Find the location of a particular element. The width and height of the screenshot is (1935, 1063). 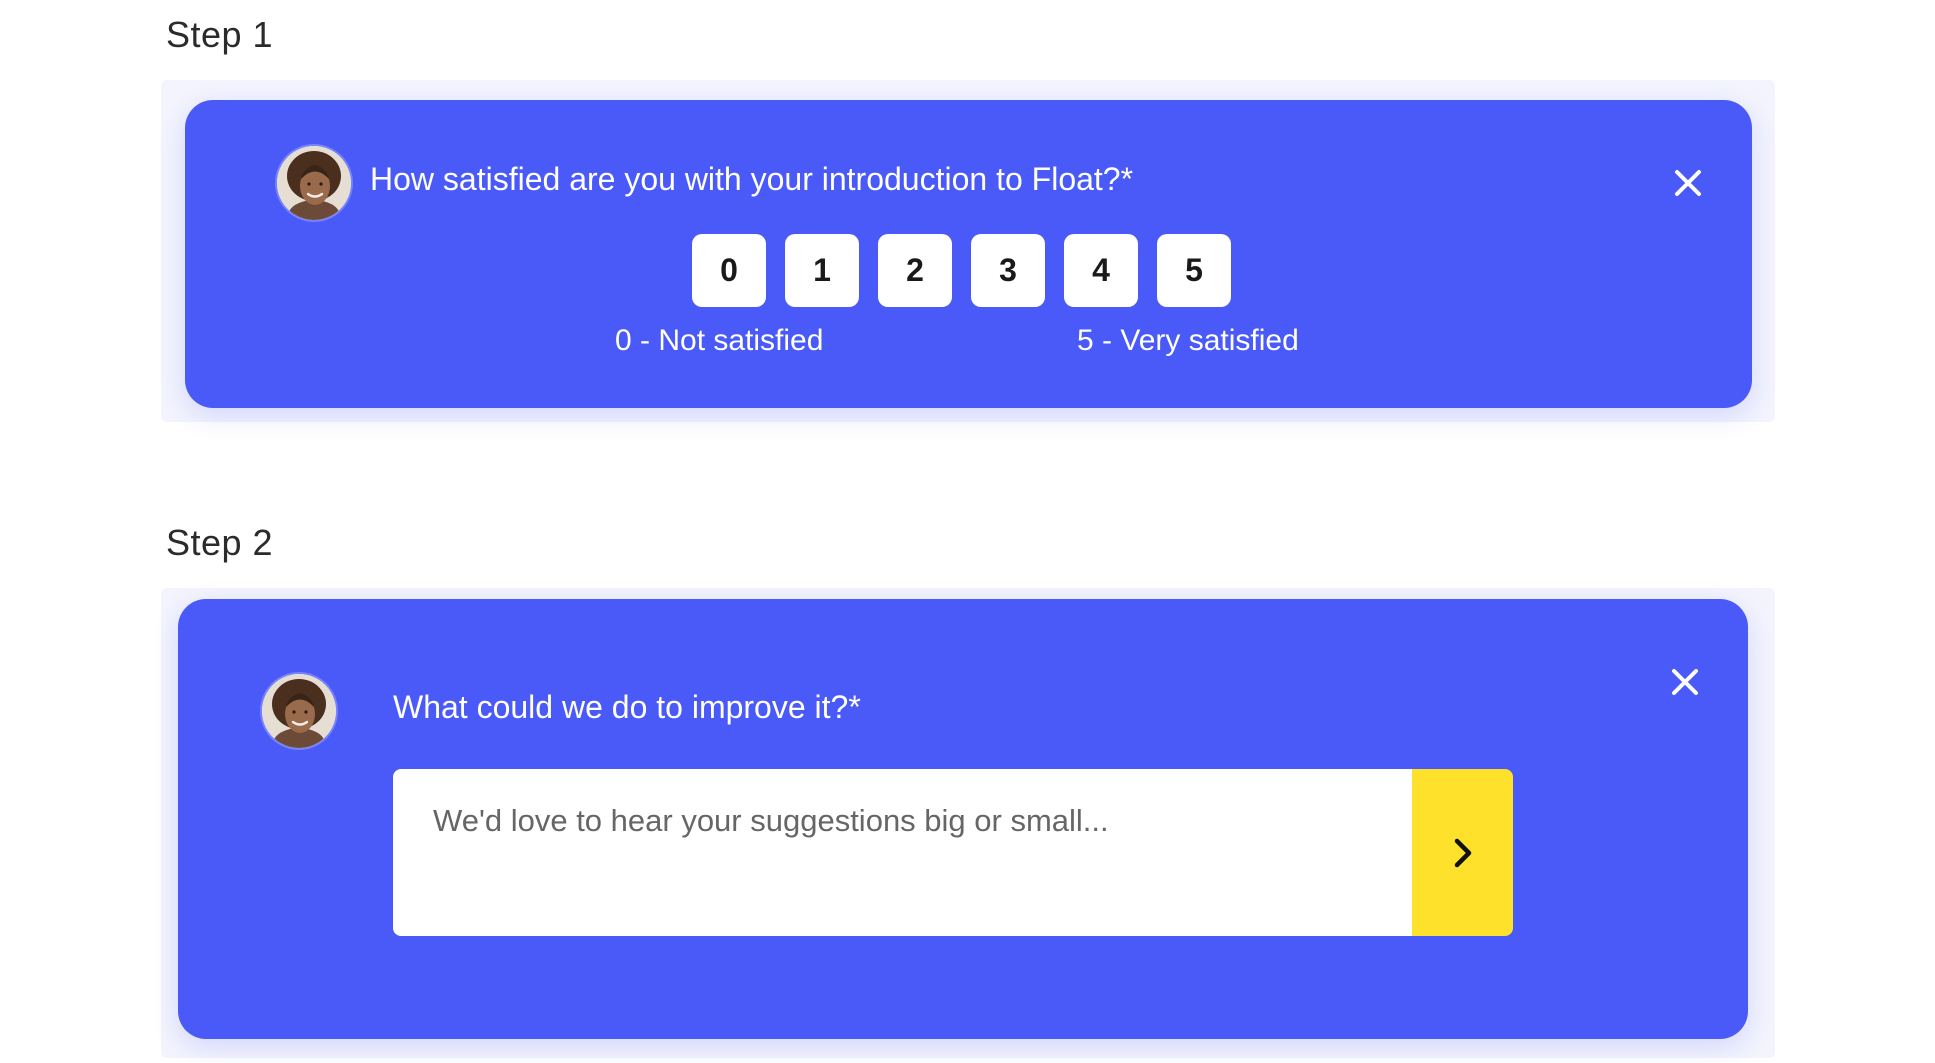

feedback-textarea is located at coordinates (902, 852).